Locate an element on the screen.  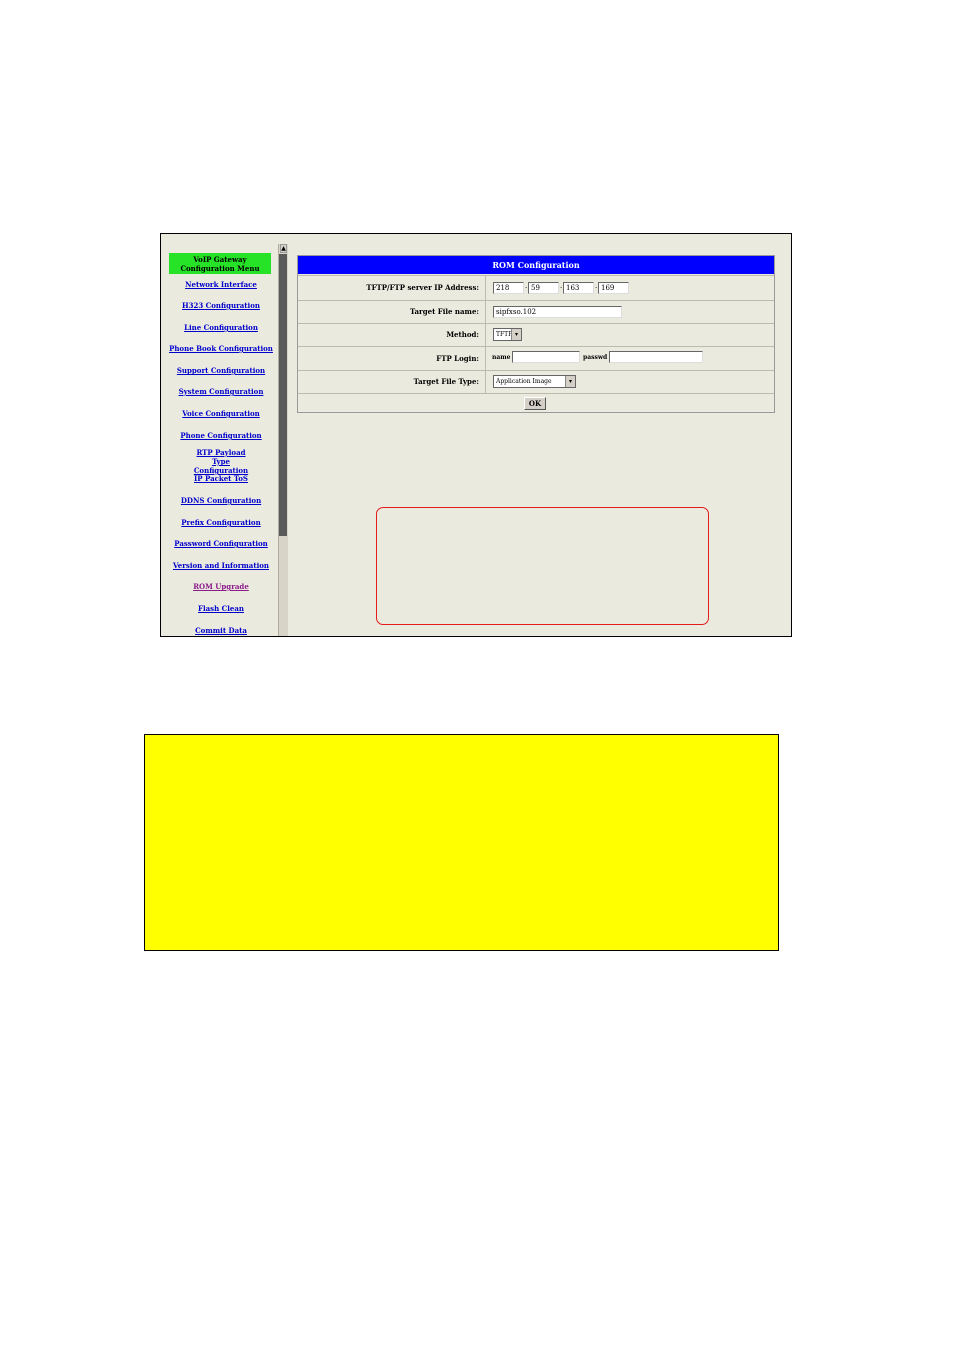
menu-header: VoIP Gateway Configuration Menu is located at coordinates (220, 263).